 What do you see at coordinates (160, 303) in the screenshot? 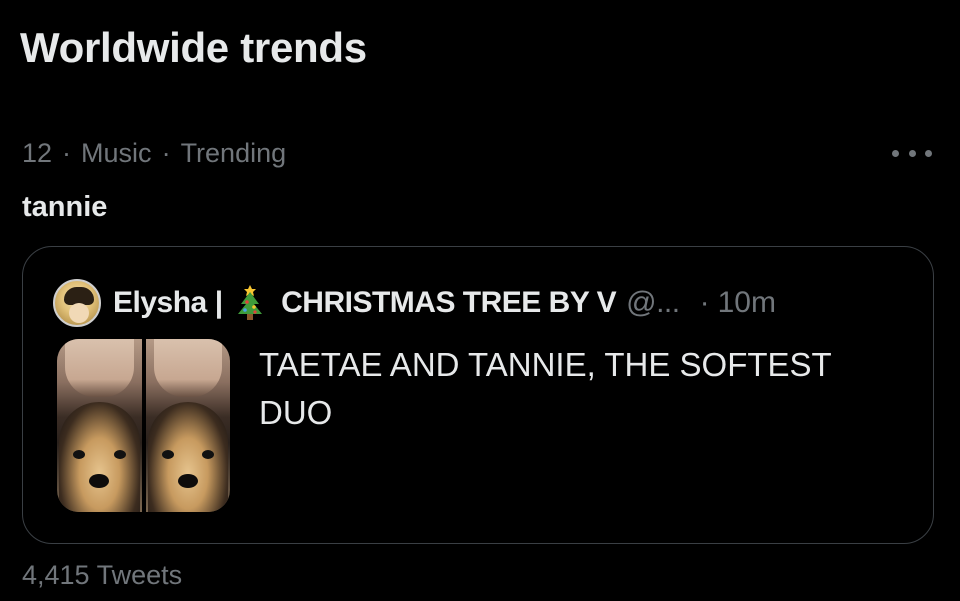
I see `author-name: Elysha` at bounding box center [160, 303].